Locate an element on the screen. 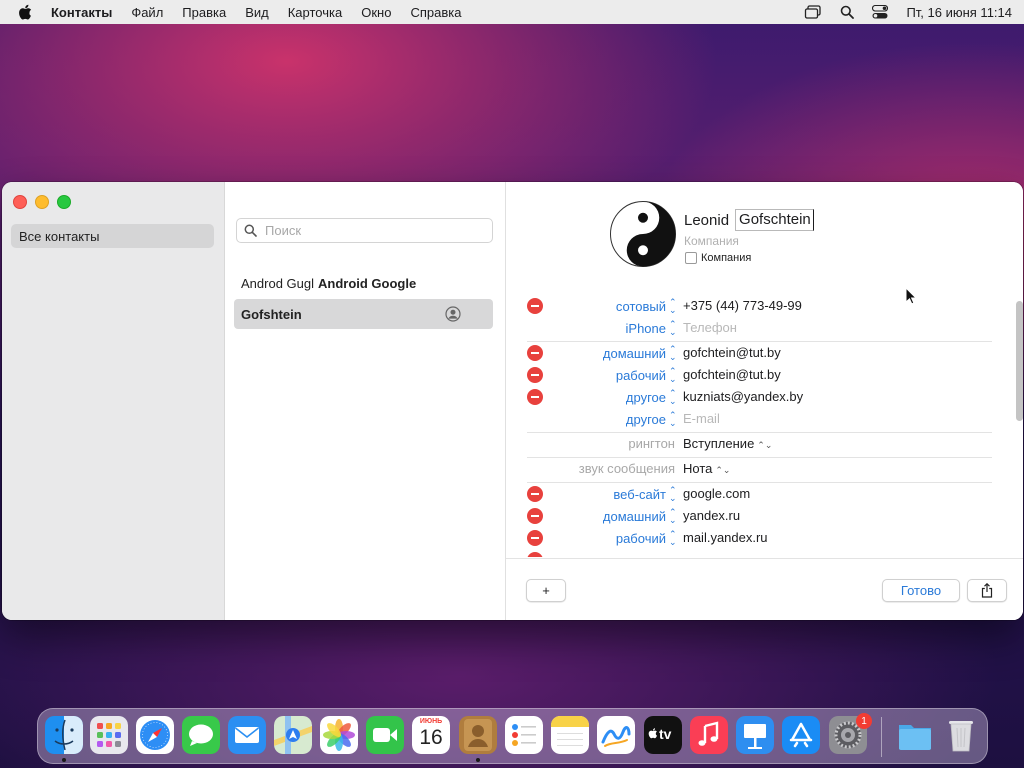 The height and width of the screenshot is (768, 1024). menu-clock: Пт, 16 июня 11:14 is located at coordinates (959, 12).